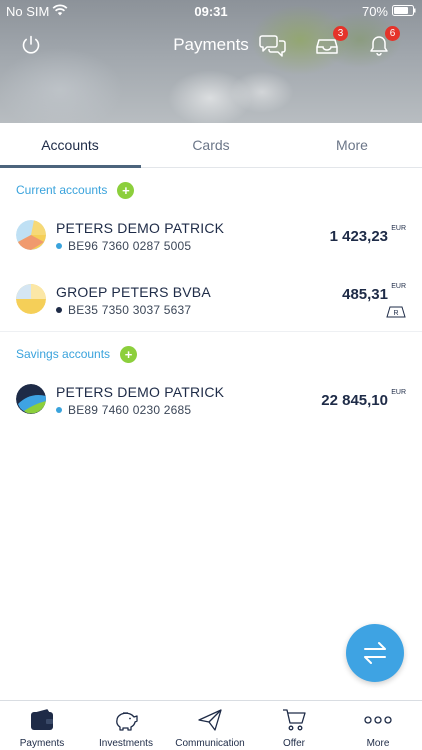 This screenshot has width=422, height=750. I want to click on nav-more: More, so click(378, 725).